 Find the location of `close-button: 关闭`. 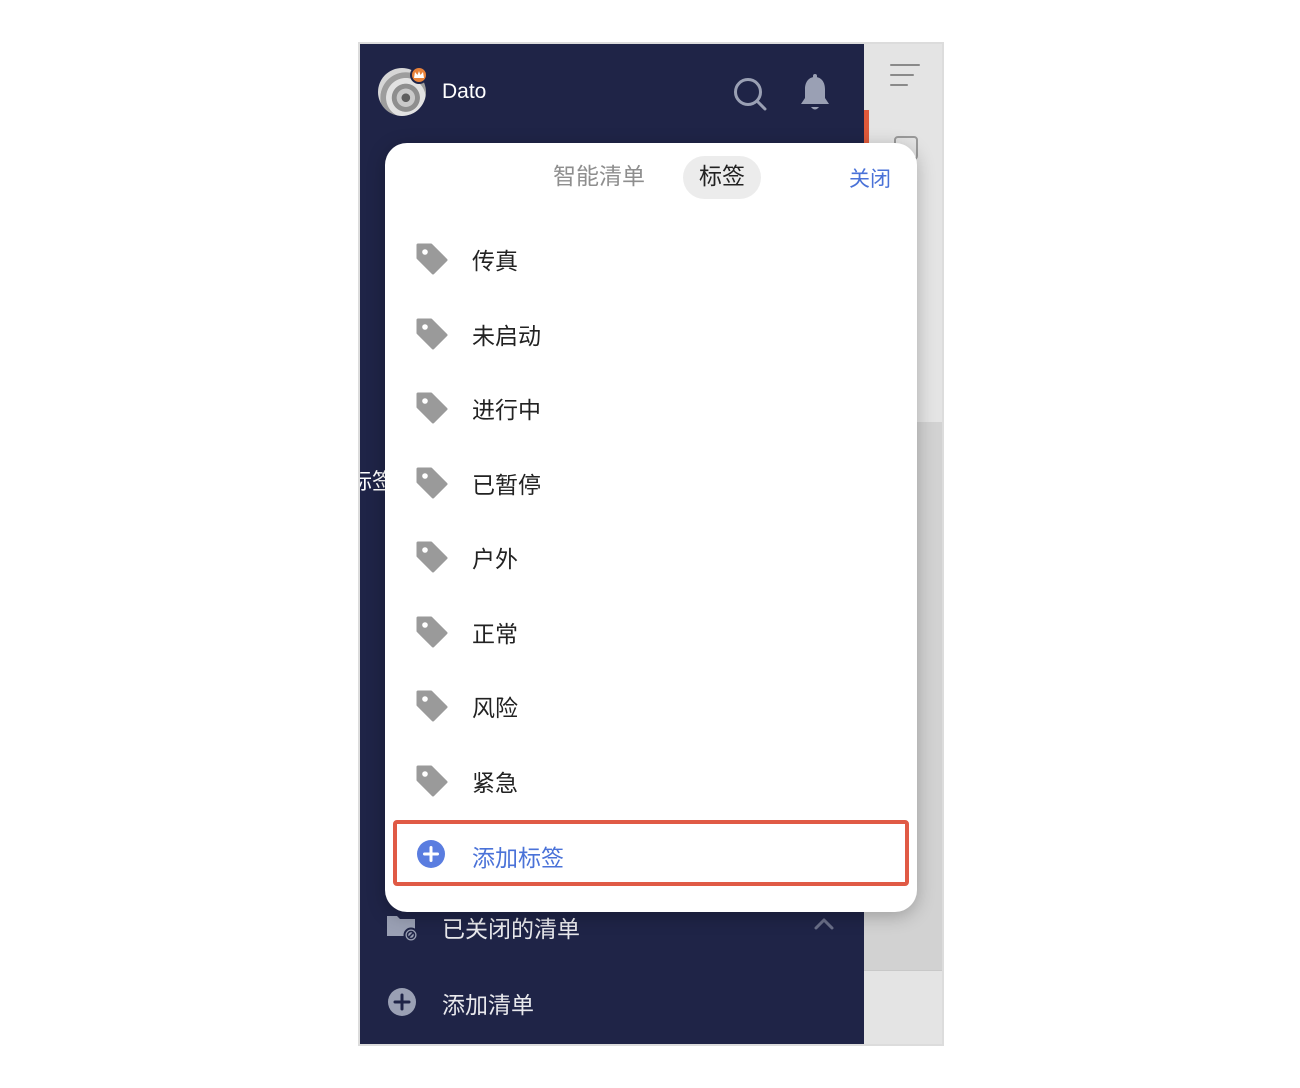

close-button: 关闭 is located at coordinates (870, 178).